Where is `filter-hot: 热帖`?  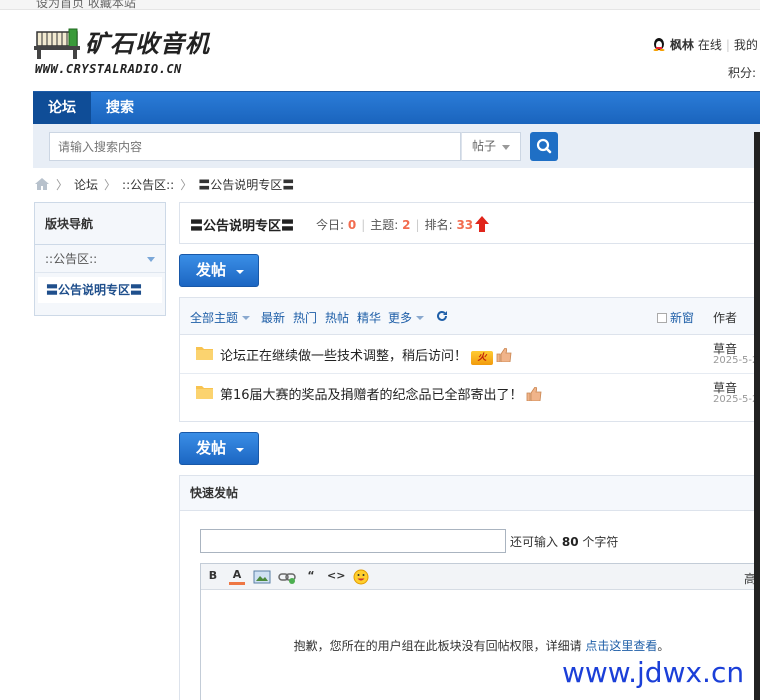
filter-hot: 热帖 is located at coordinates (337, 317).